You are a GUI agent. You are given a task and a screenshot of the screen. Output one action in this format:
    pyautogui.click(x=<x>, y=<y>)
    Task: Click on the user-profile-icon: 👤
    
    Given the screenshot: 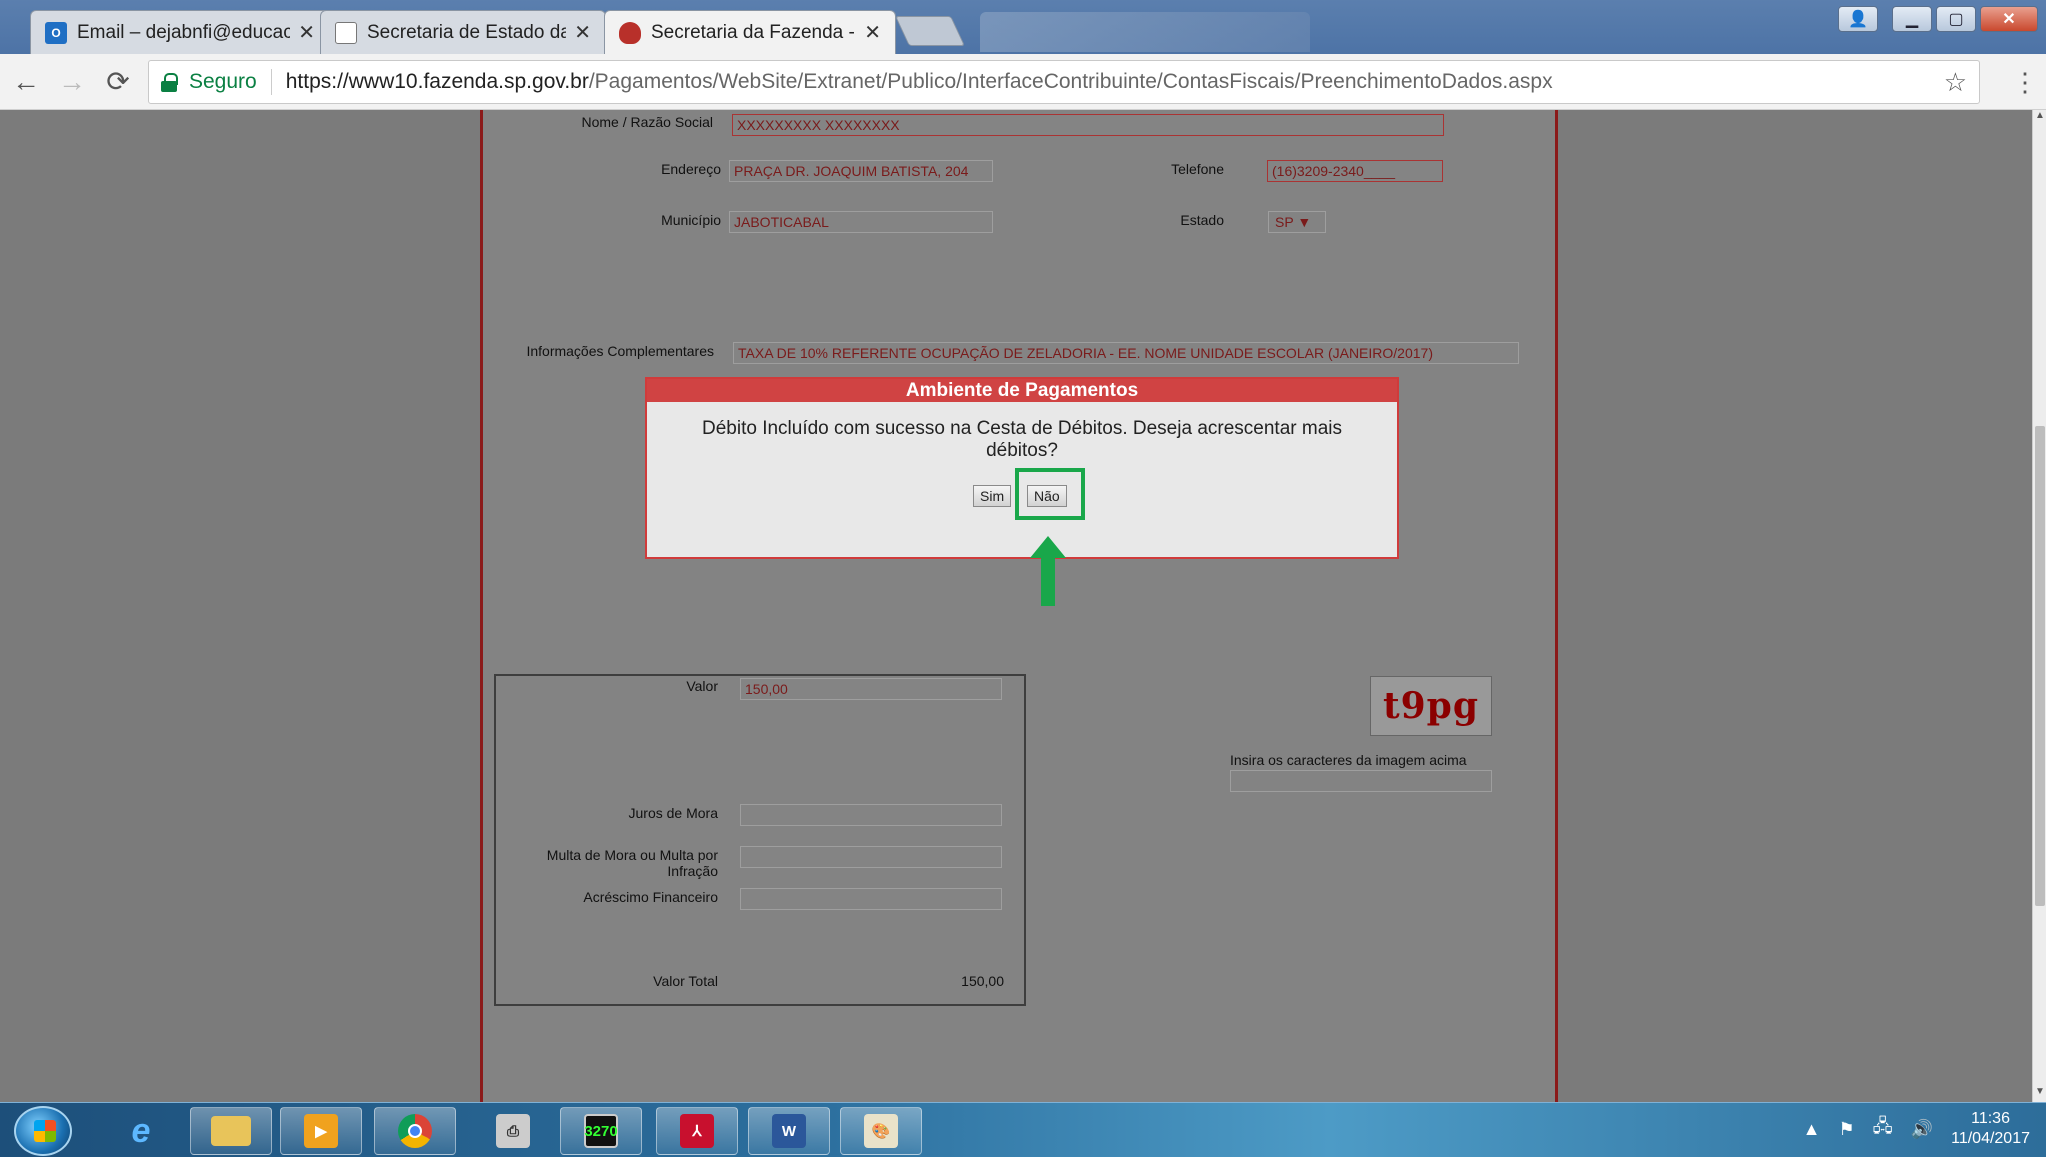 What is the action you would take?
    pyautogui.click(x=1858, y=19)
    